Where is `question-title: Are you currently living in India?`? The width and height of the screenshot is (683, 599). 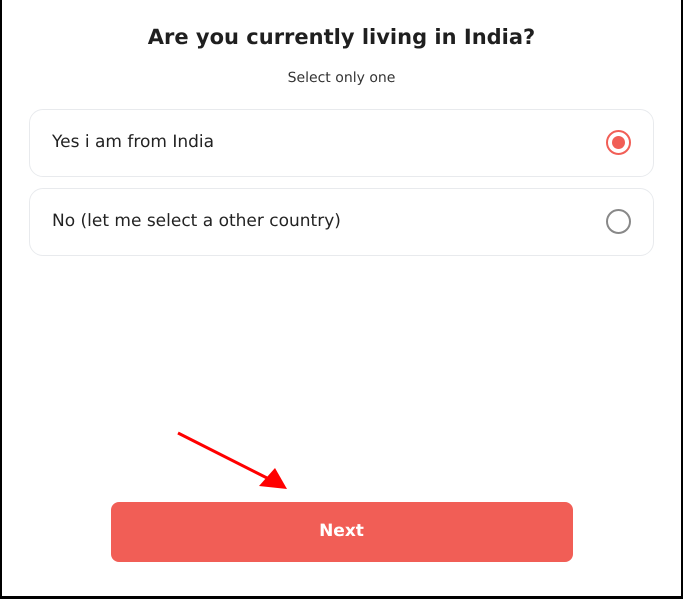
question-title: Are you currently living in India? is located at coordinates (342, 37).